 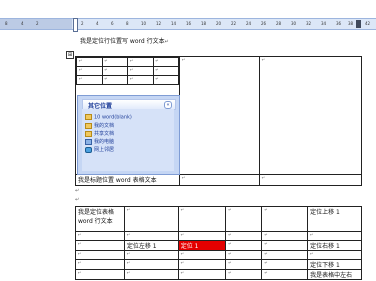 I want to click on table1-caption-text: 我是标题位置 word 表格文本, so click(x=117, y=180).